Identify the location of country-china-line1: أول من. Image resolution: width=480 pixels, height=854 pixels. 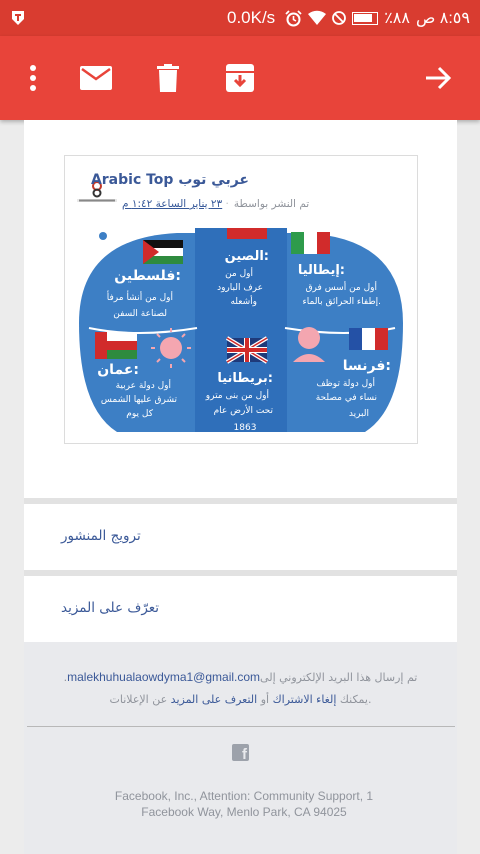
(239, 273).